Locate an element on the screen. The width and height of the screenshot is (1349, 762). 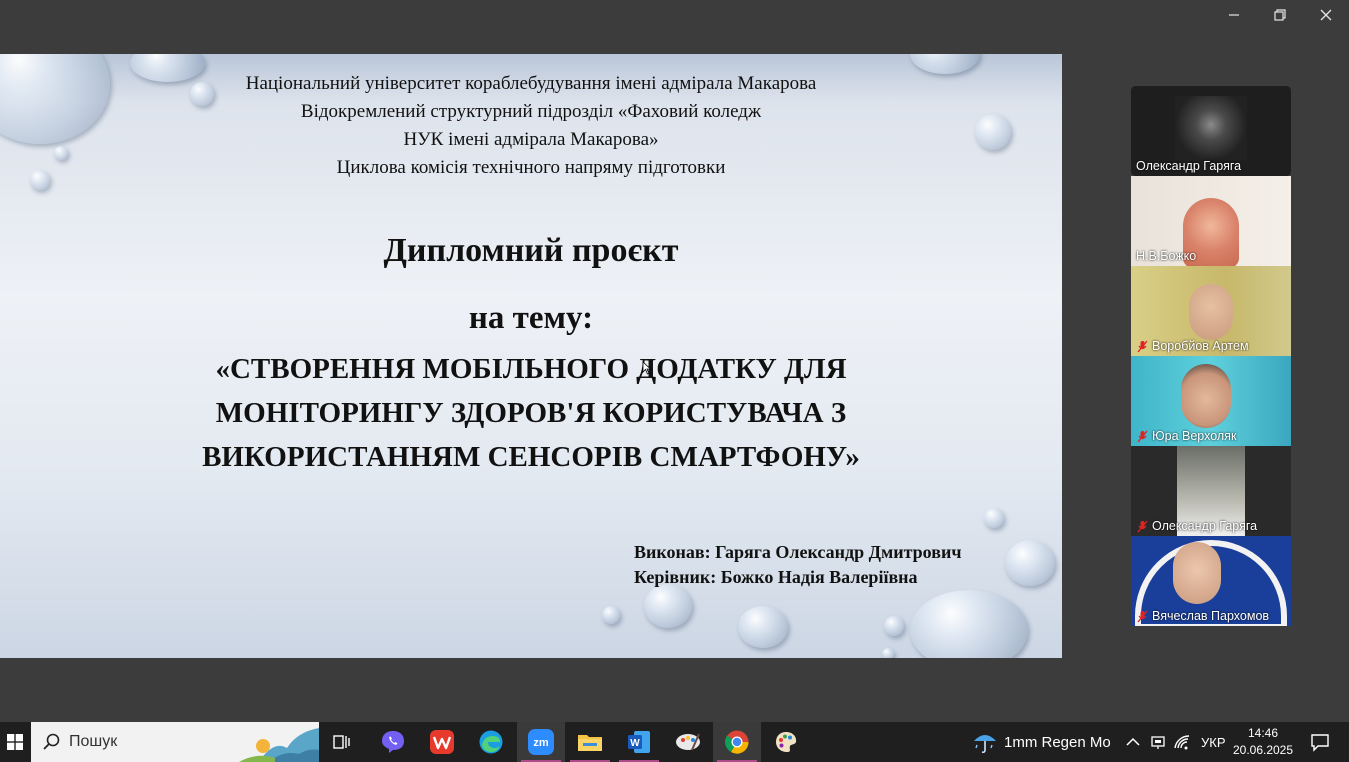
taskbar-app-zoom: zm is located at coordinates (541, 742).